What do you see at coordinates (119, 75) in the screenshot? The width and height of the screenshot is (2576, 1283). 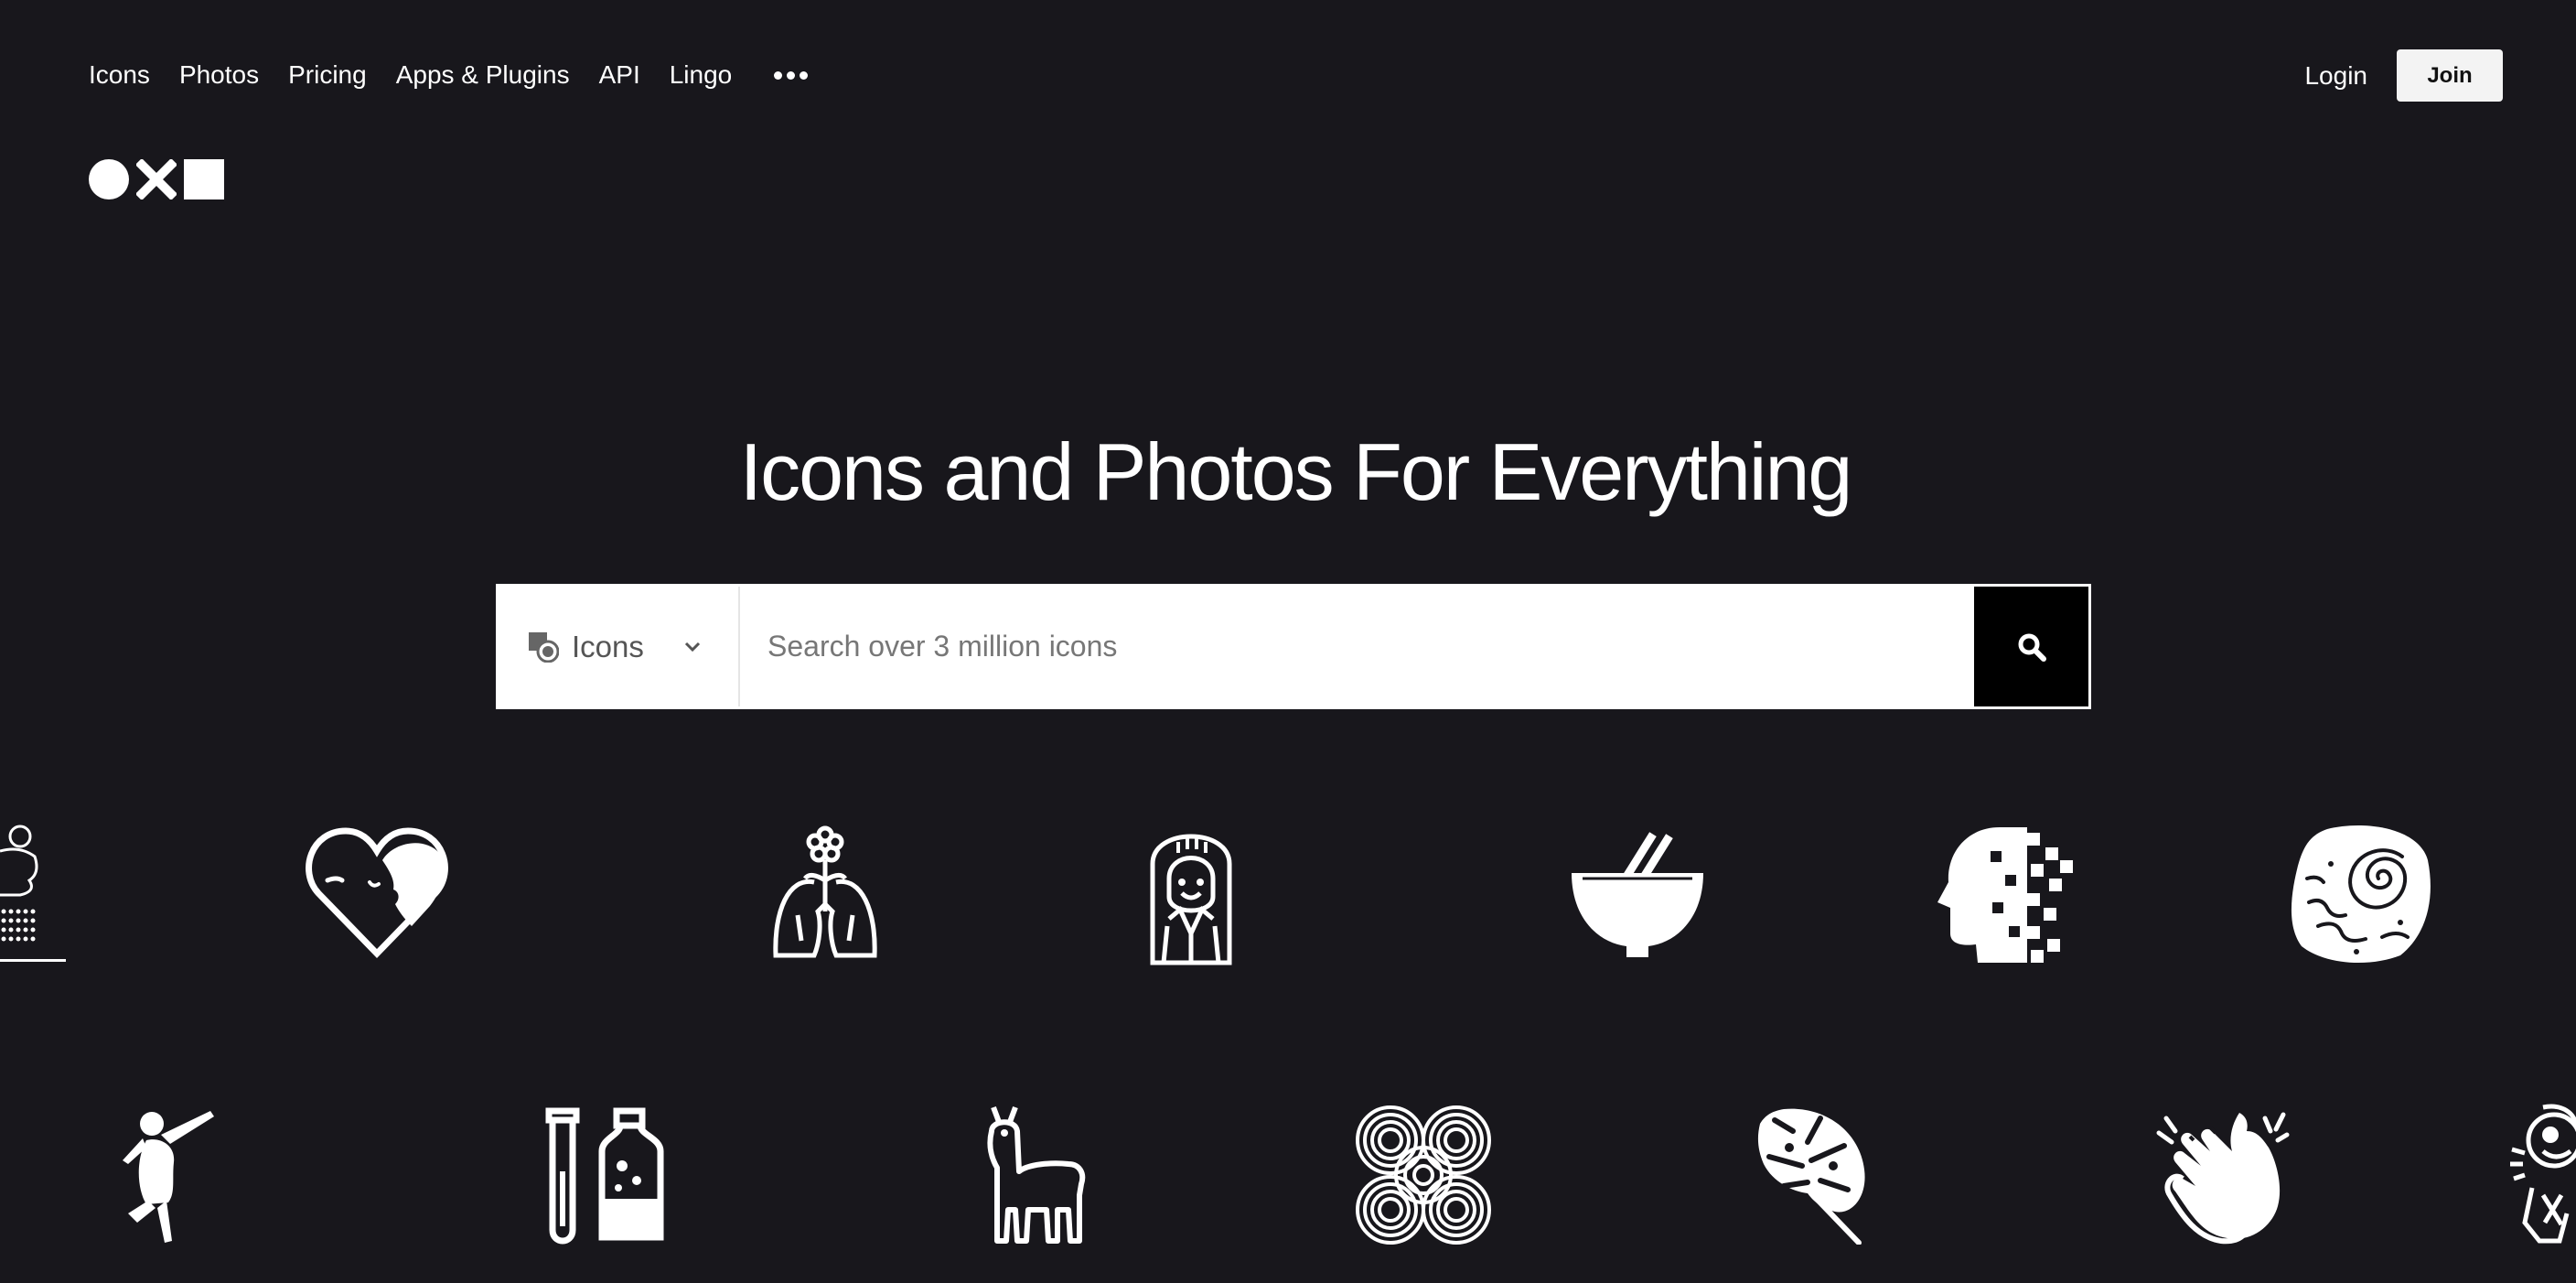 I see `nav-icons-link: Icons` at bounding box center [119, 75].